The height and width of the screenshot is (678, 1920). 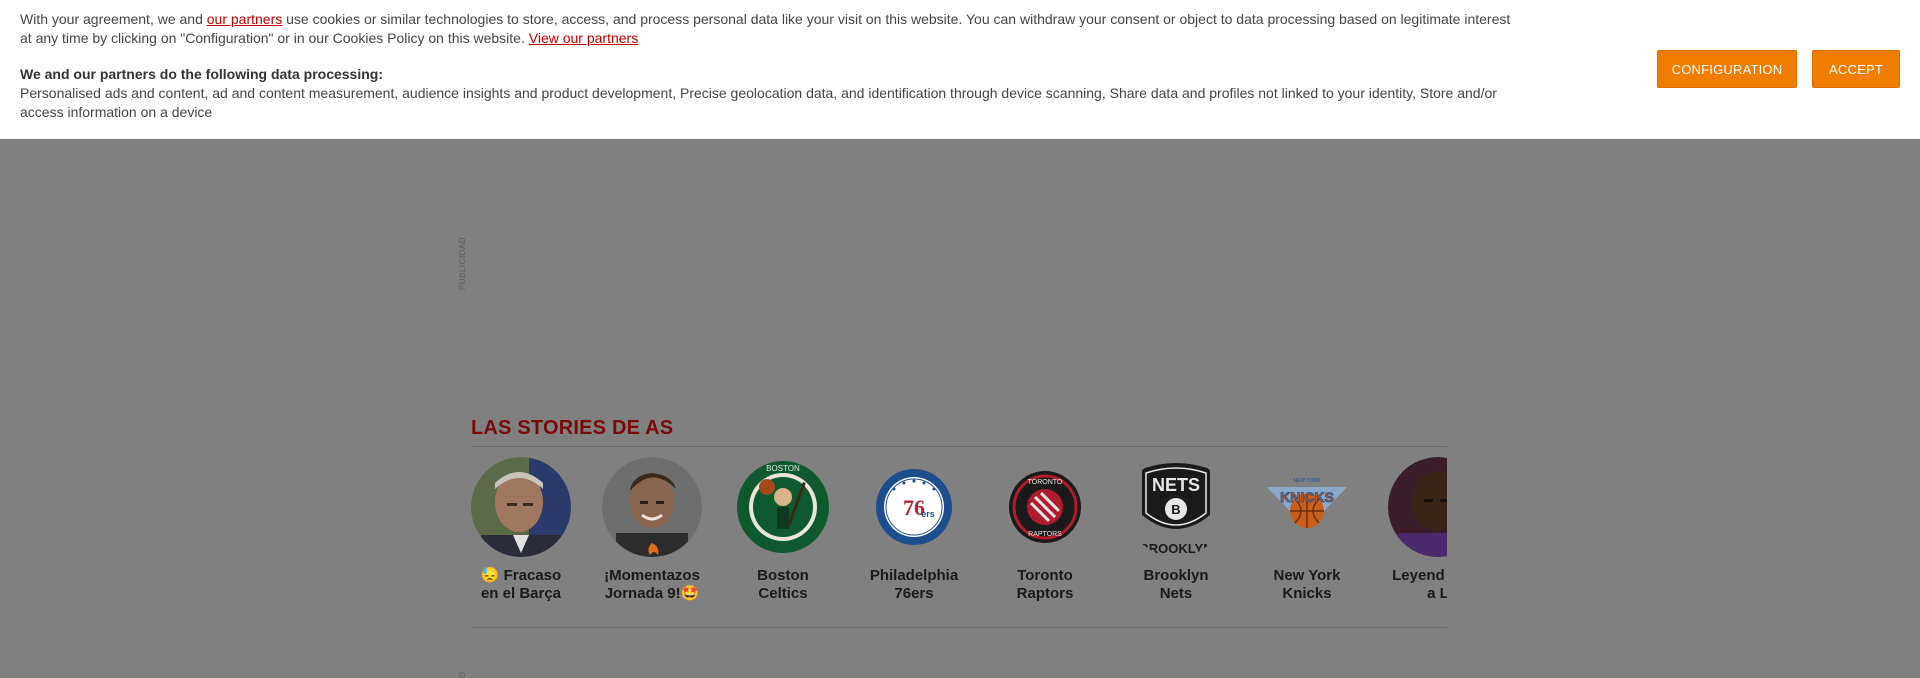 I want to click on ad-label-secondary: O, so click(x=462, y=674).